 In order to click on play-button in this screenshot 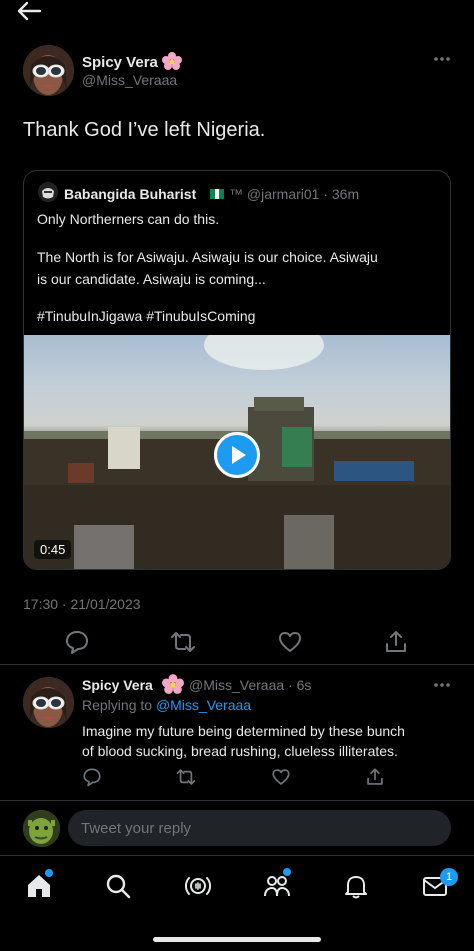, I will do `click(237, 455)`.